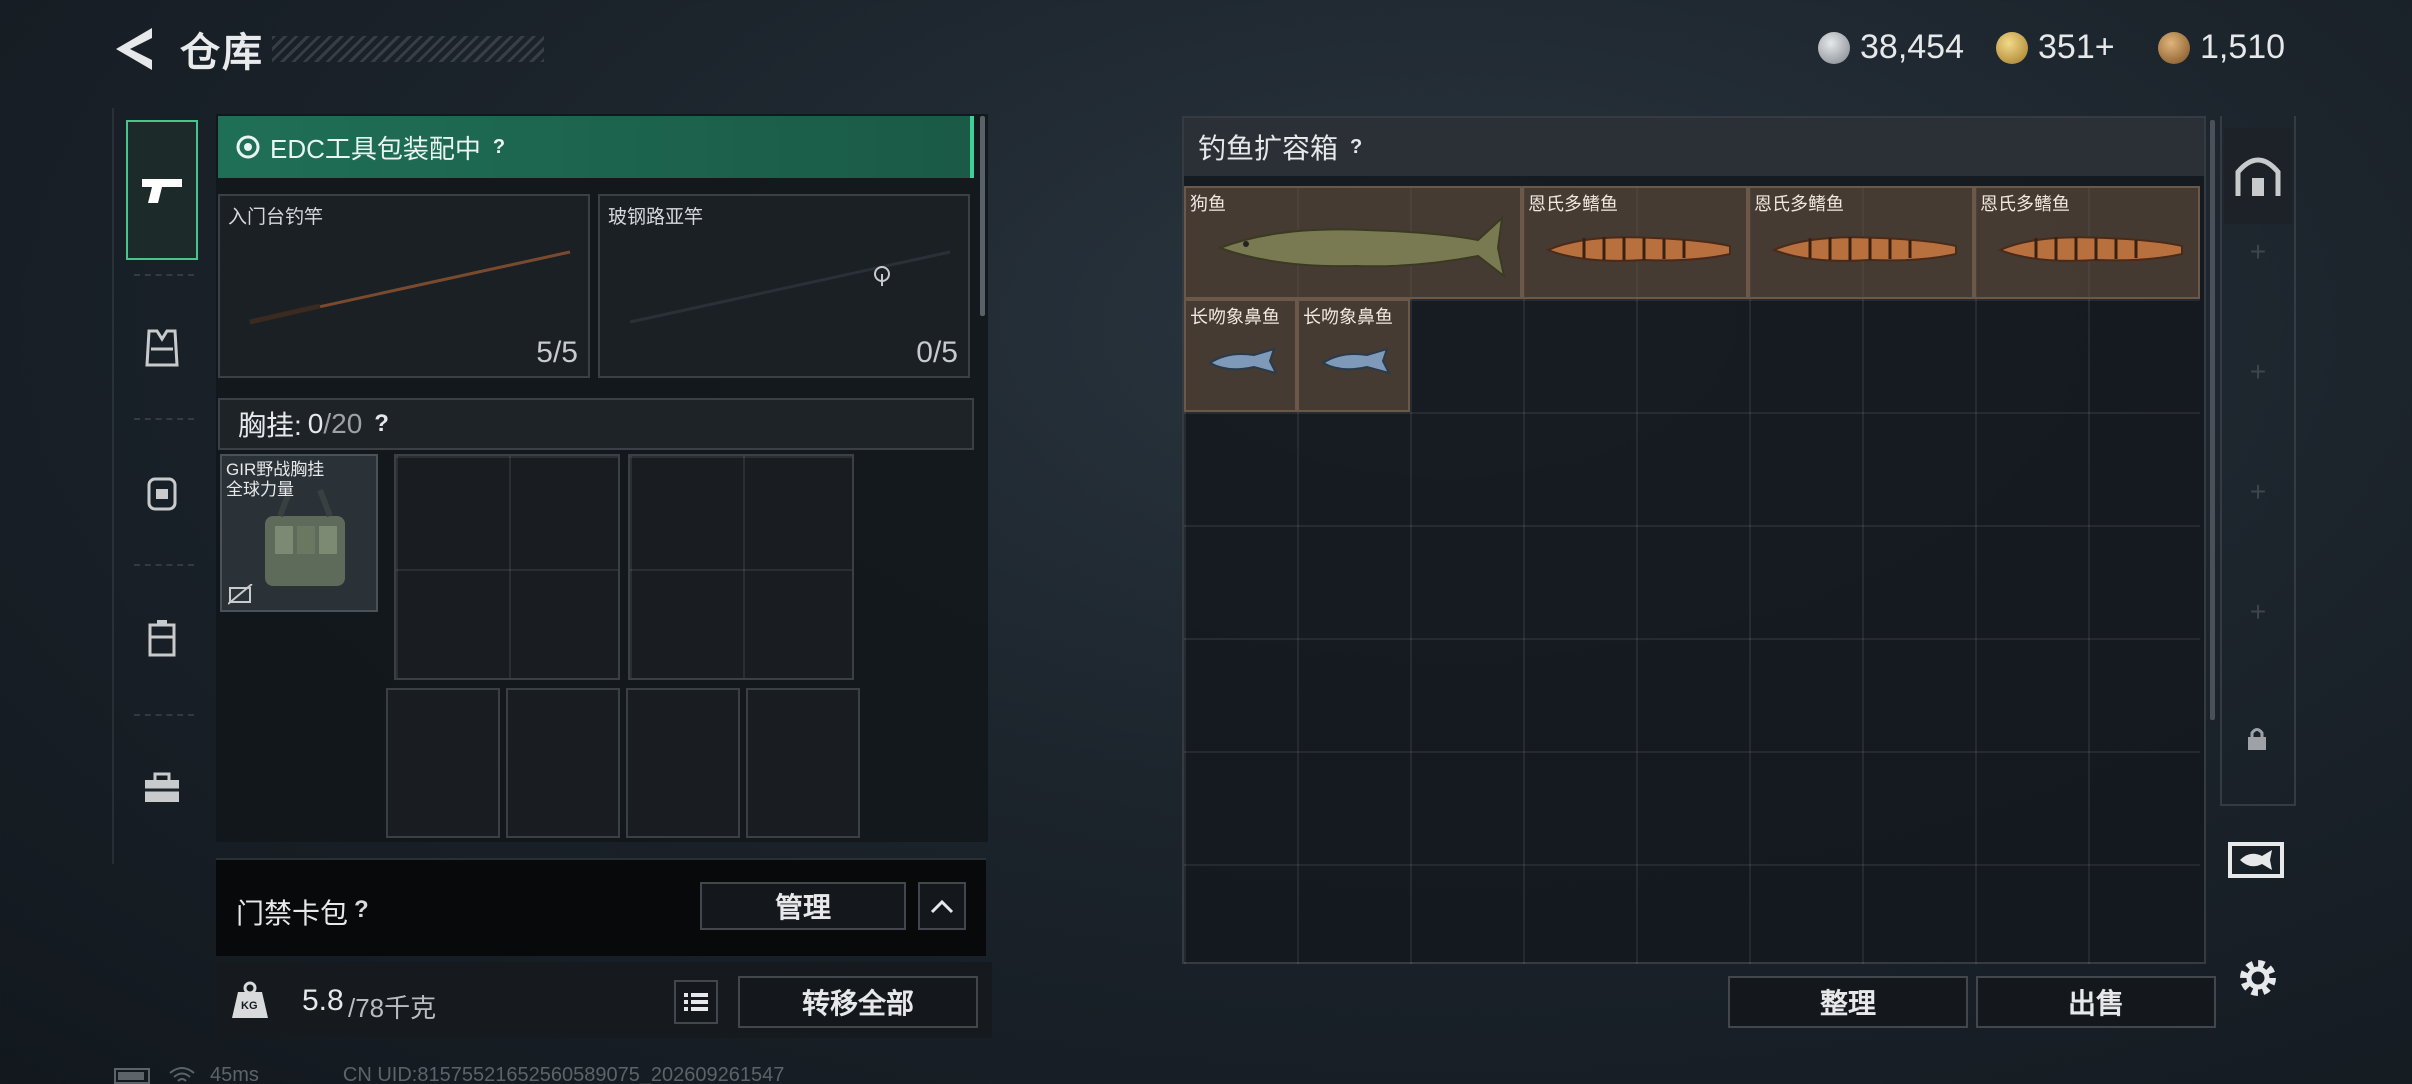 The width and height of the screenshot is (2412, 1084). I want to click on gear-badge-icon, so click(248, 147).